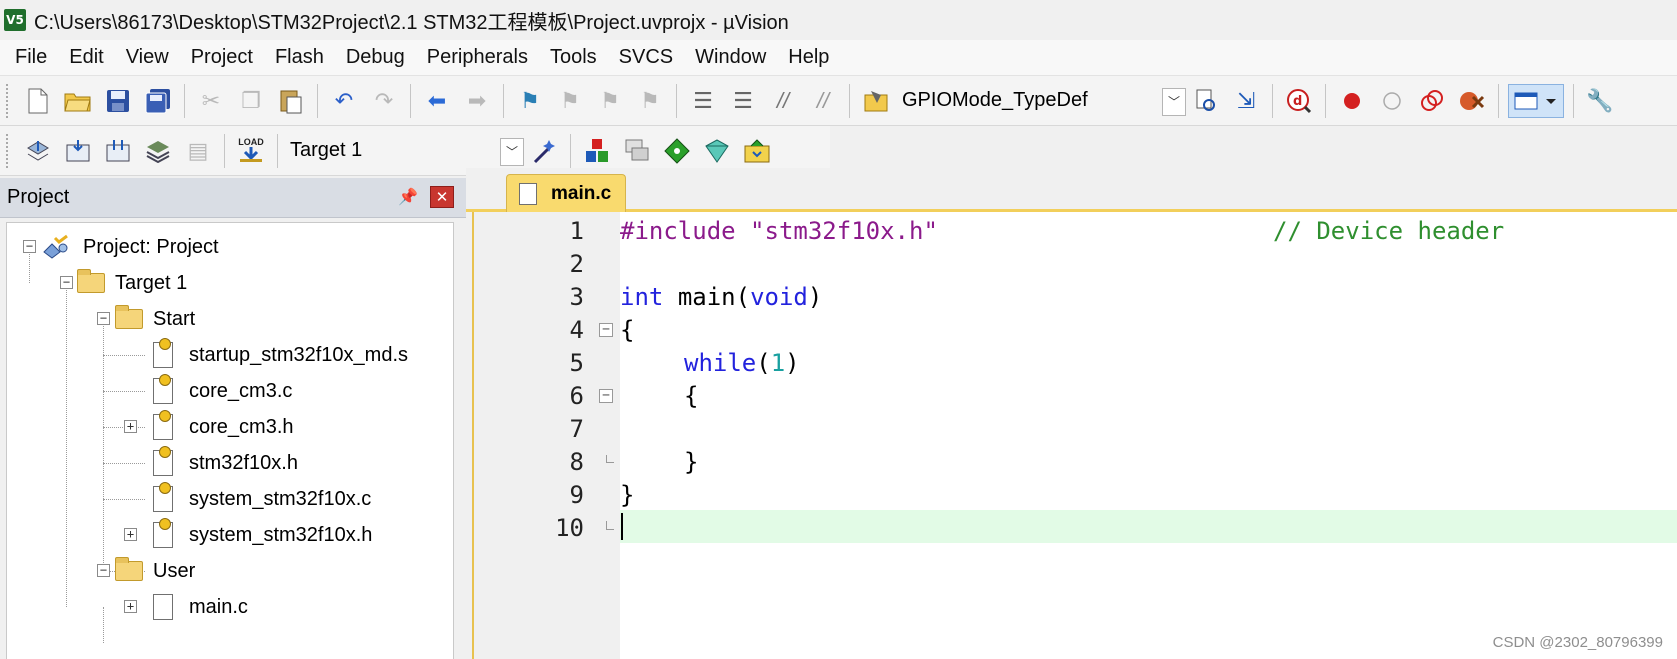 This screenshot has height=659, width=1677. What do you see at coordinates (211, 101) in the screenshot?
I see `cut-icon: ✂` at bounding box center [211, 101].